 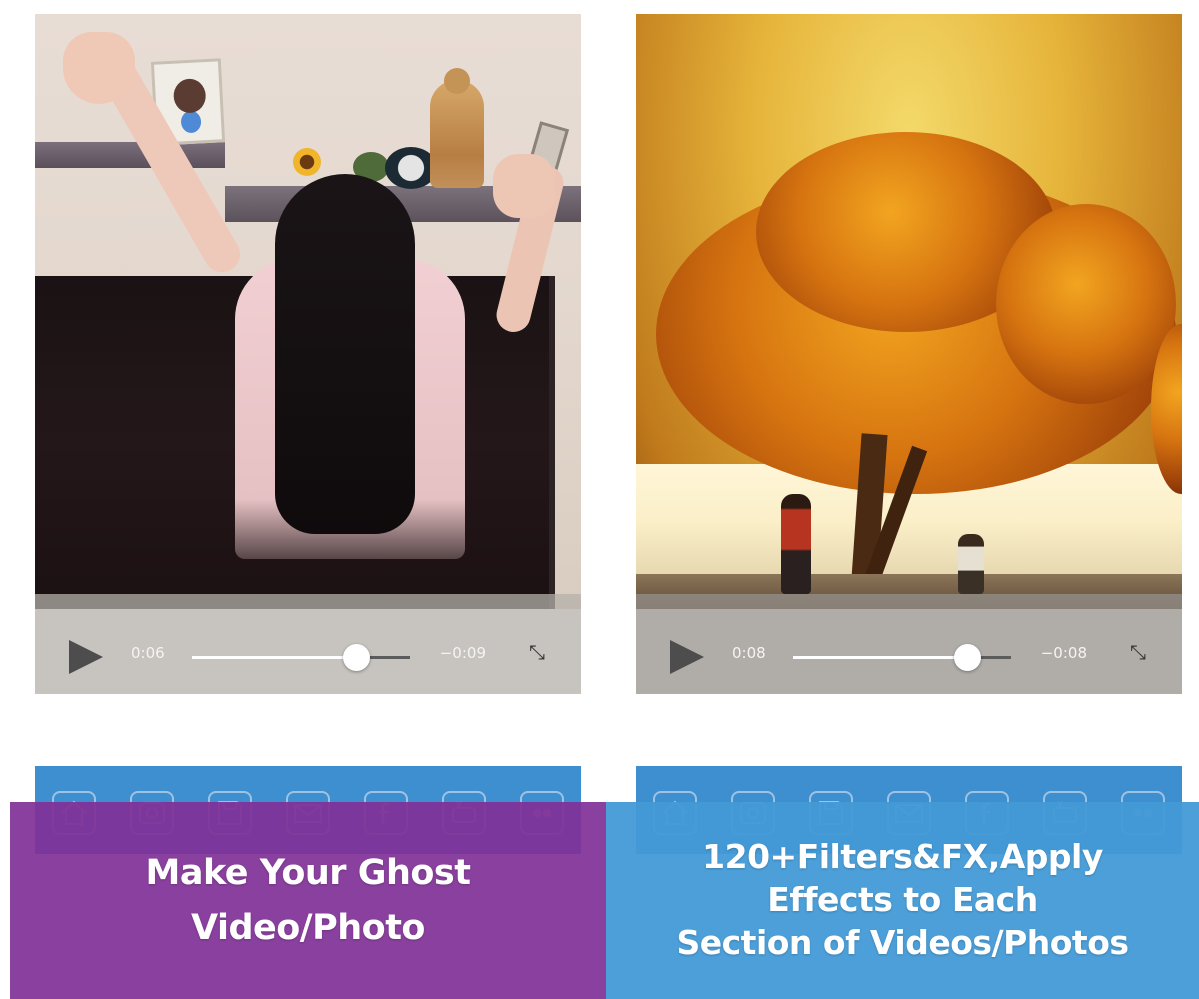 I want to click on tree-canopy, so click(x=1086, y=304).